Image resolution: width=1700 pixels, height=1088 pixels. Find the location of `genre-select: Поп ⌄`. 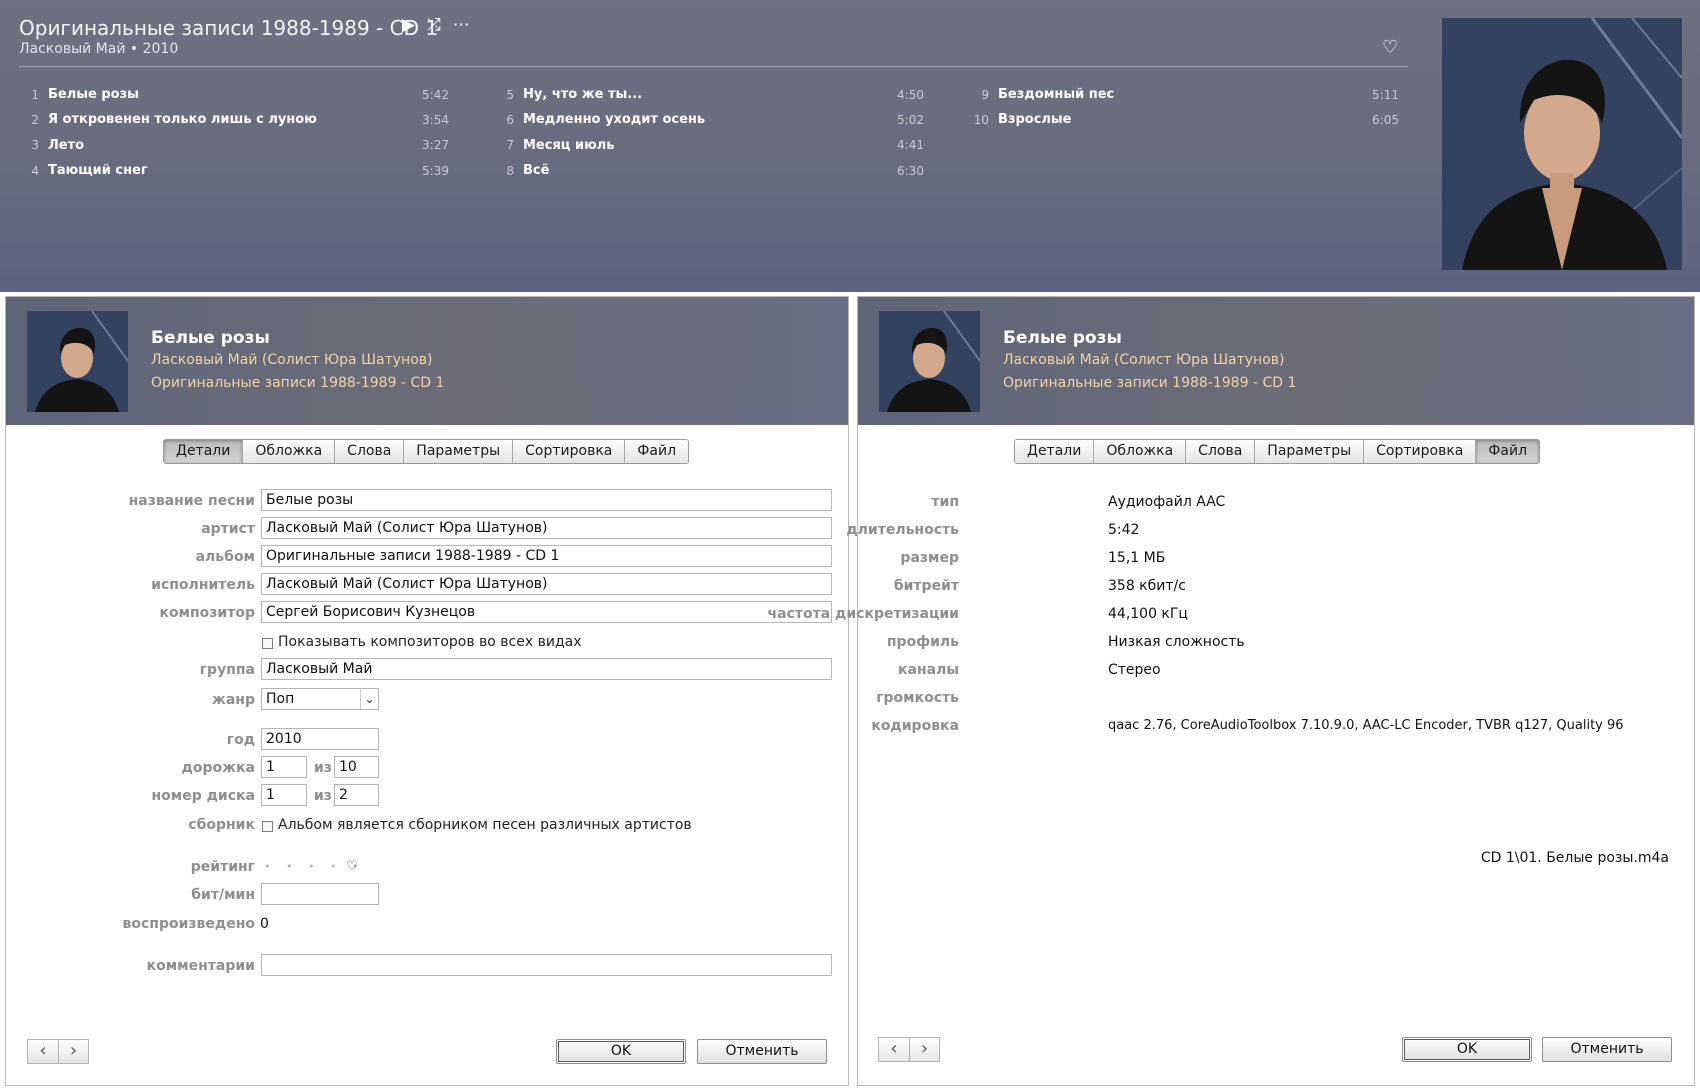

genre-select: Поп ⌄ is located at coordinates (320, 699).